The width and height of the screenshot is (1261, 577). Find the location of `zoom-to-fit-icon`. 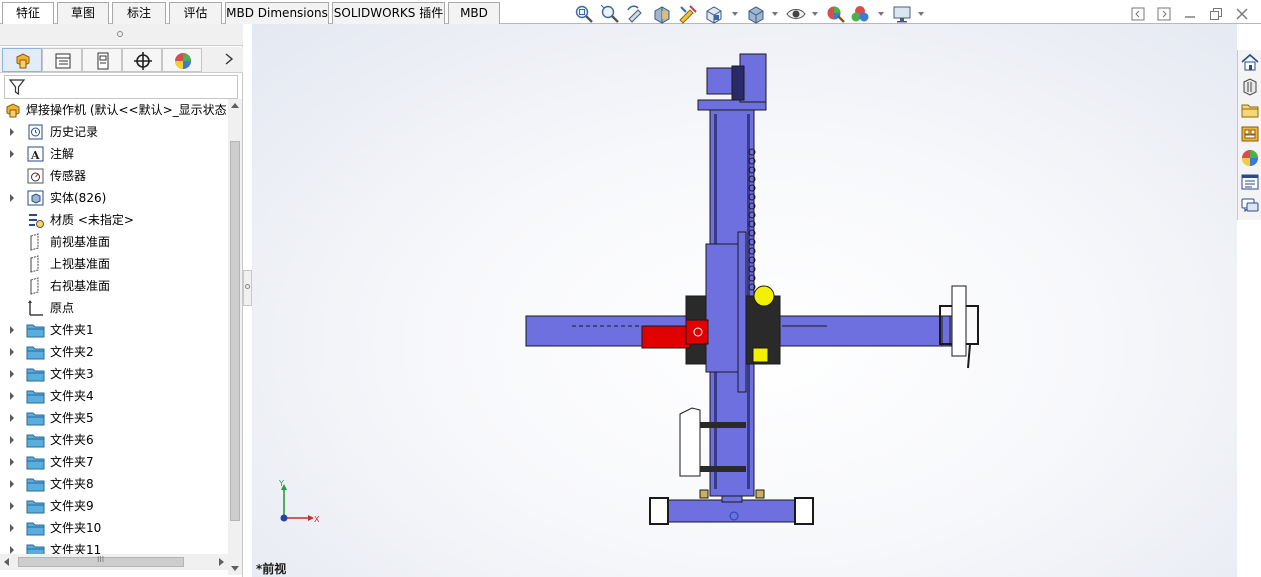

zoom-to-fit-icon is located at coordinates (584, 14).